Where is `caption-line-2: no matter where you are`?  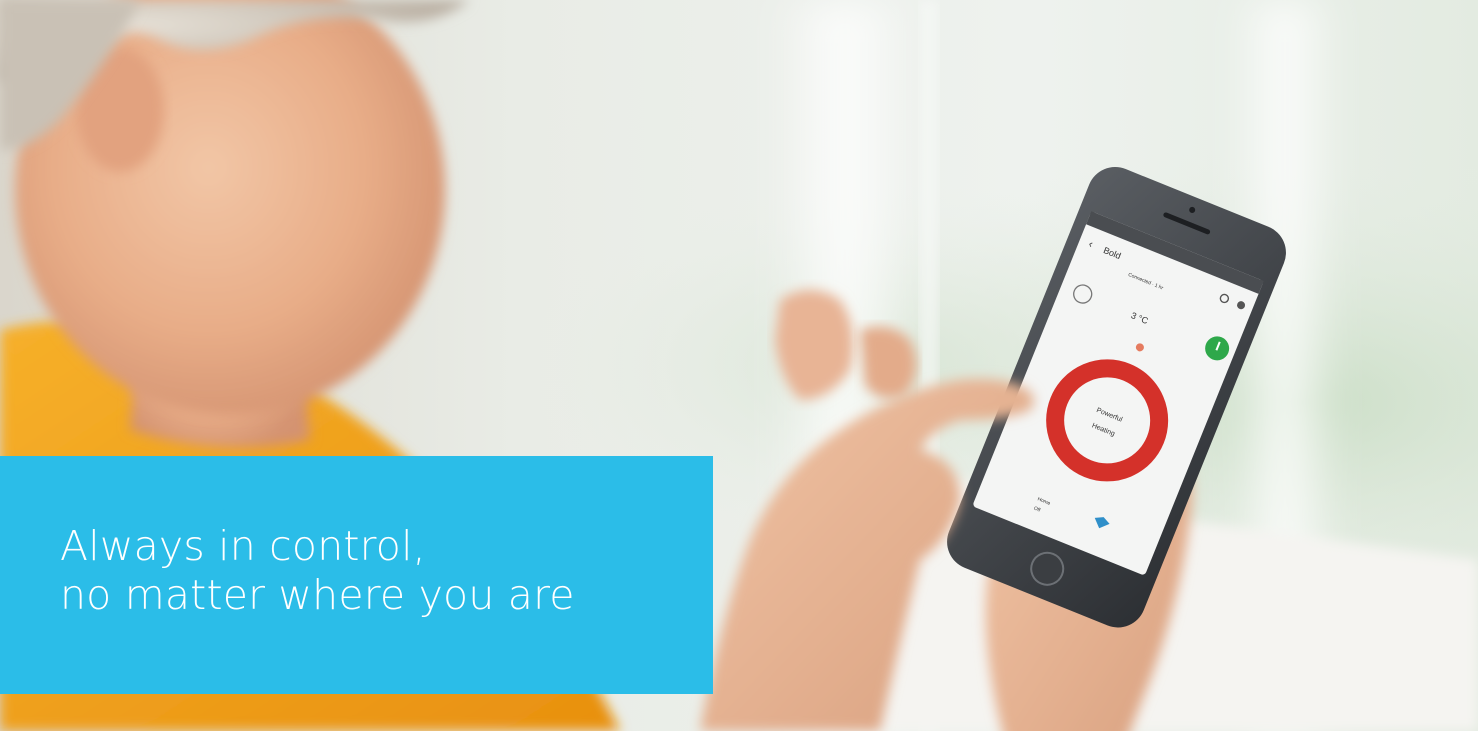 caption-line-2: no matter where you are is located at coordinates (317, 595).